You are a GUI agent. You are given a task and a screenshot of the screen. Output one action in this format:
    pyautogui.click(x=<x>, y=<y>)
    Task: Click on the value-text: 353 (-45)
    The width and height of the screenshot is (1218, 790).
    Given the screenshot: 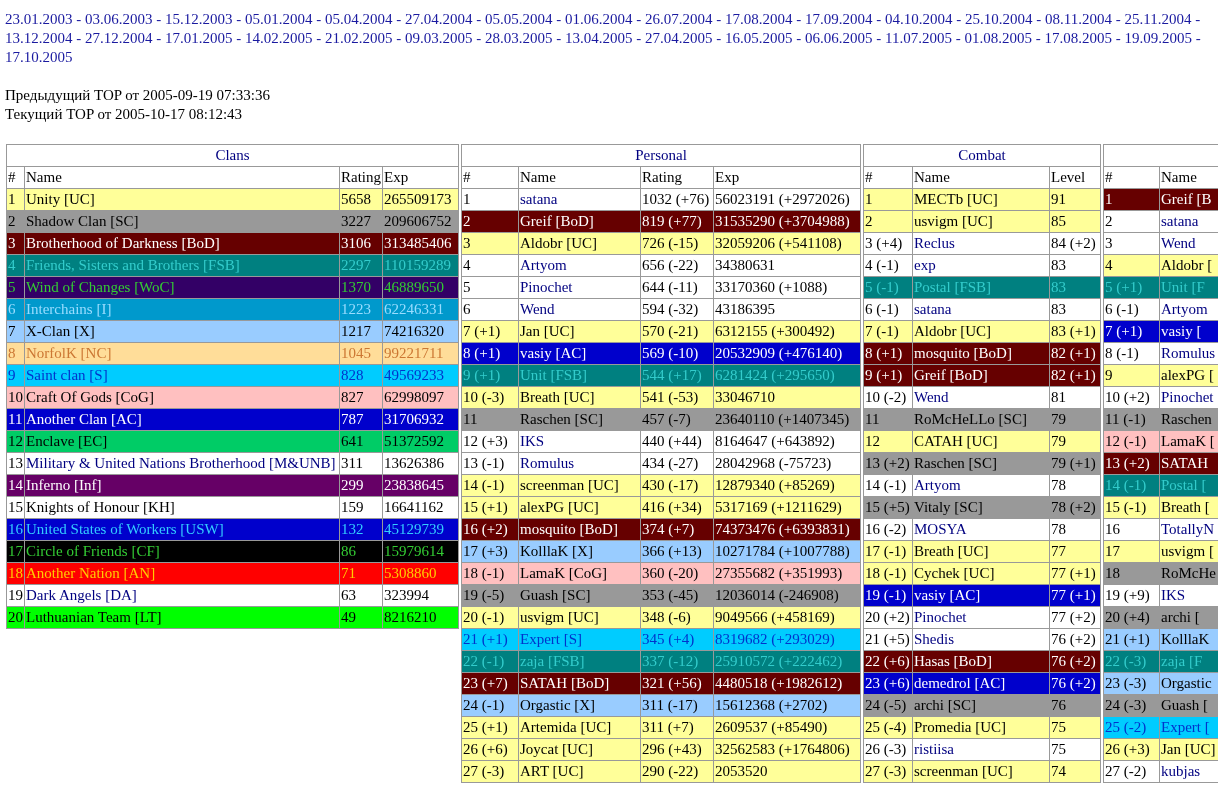 What is the action you would take?
    pyautogui.click(x=670, y=595)
    